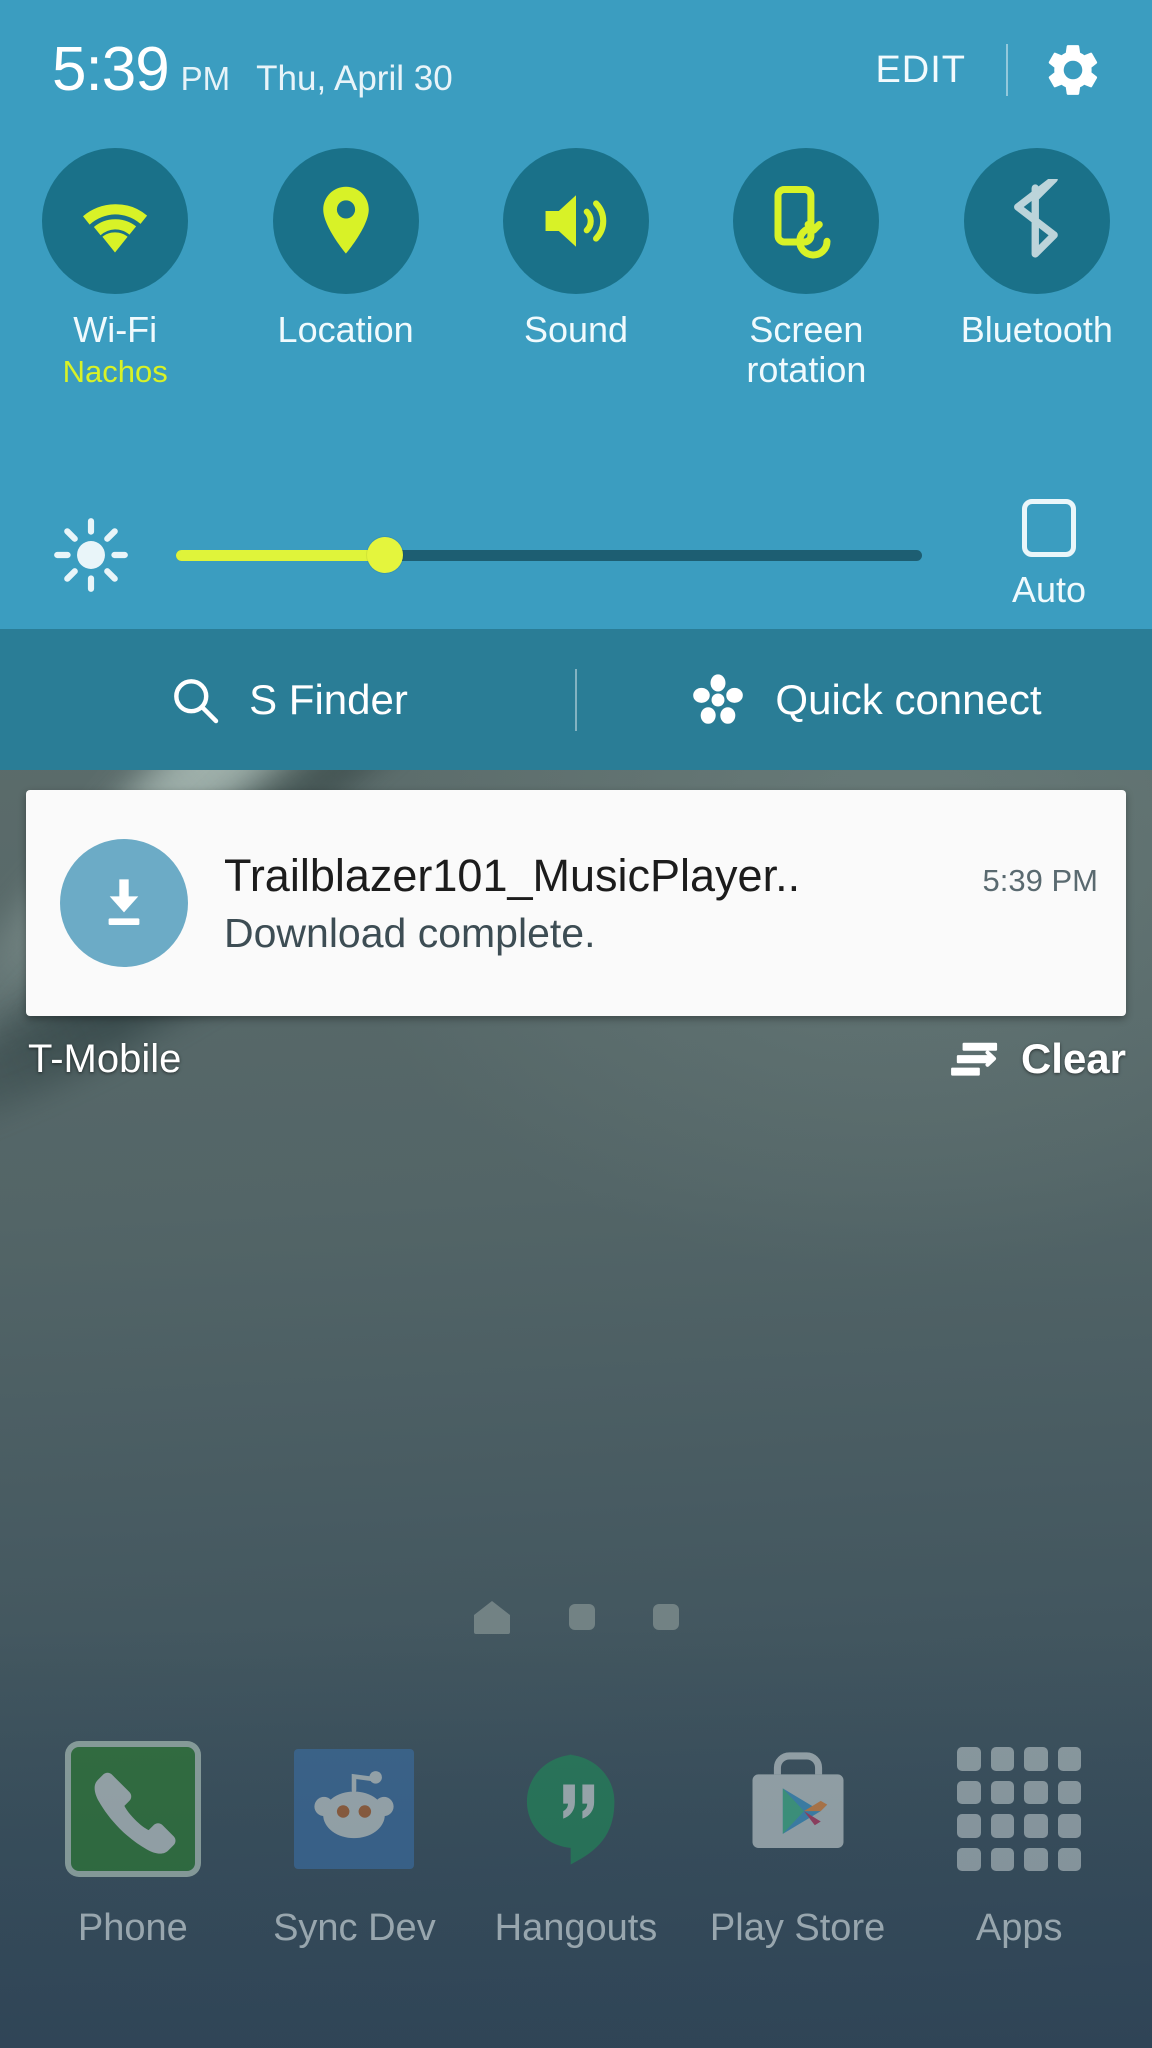 This screenshot has height=2048, width=1152. I want to click on quick-connect-button: Quick connect, so click(864, 700).